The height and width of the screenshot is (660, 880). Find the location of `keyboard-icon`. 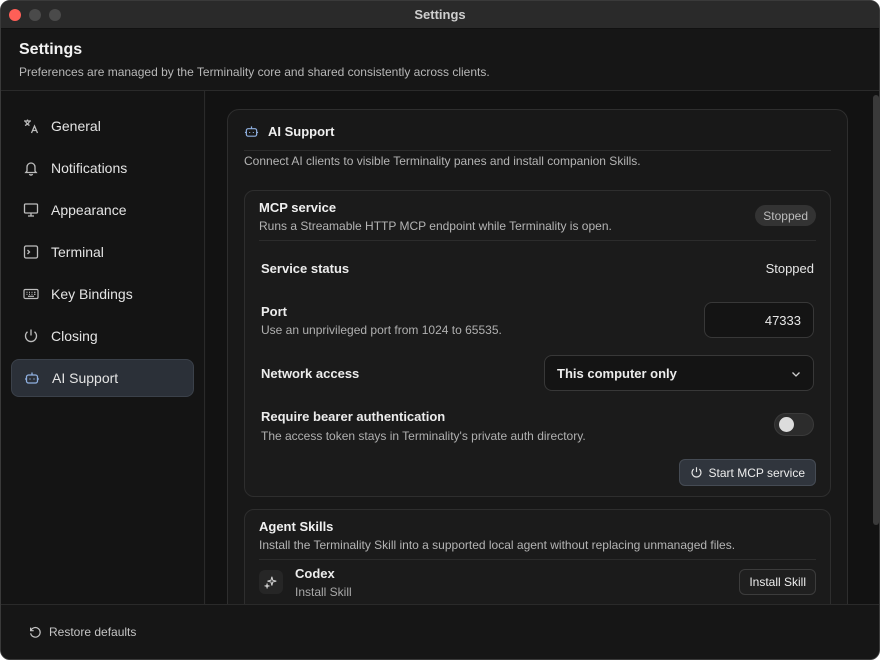

keyboard-icon is located at coordinates (31, 294).